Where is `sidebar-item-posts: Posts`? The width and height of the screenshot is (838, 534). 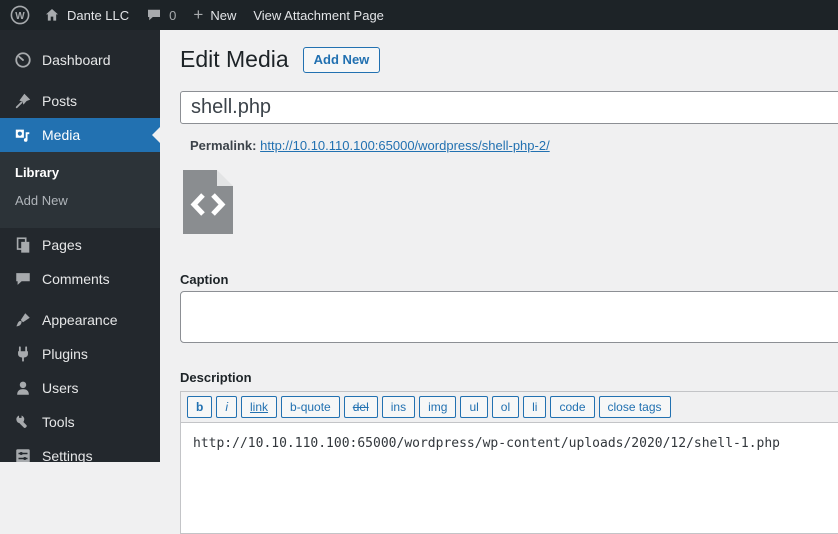
sidebar-item-posts: Posts is located at coordinates (80, 101).